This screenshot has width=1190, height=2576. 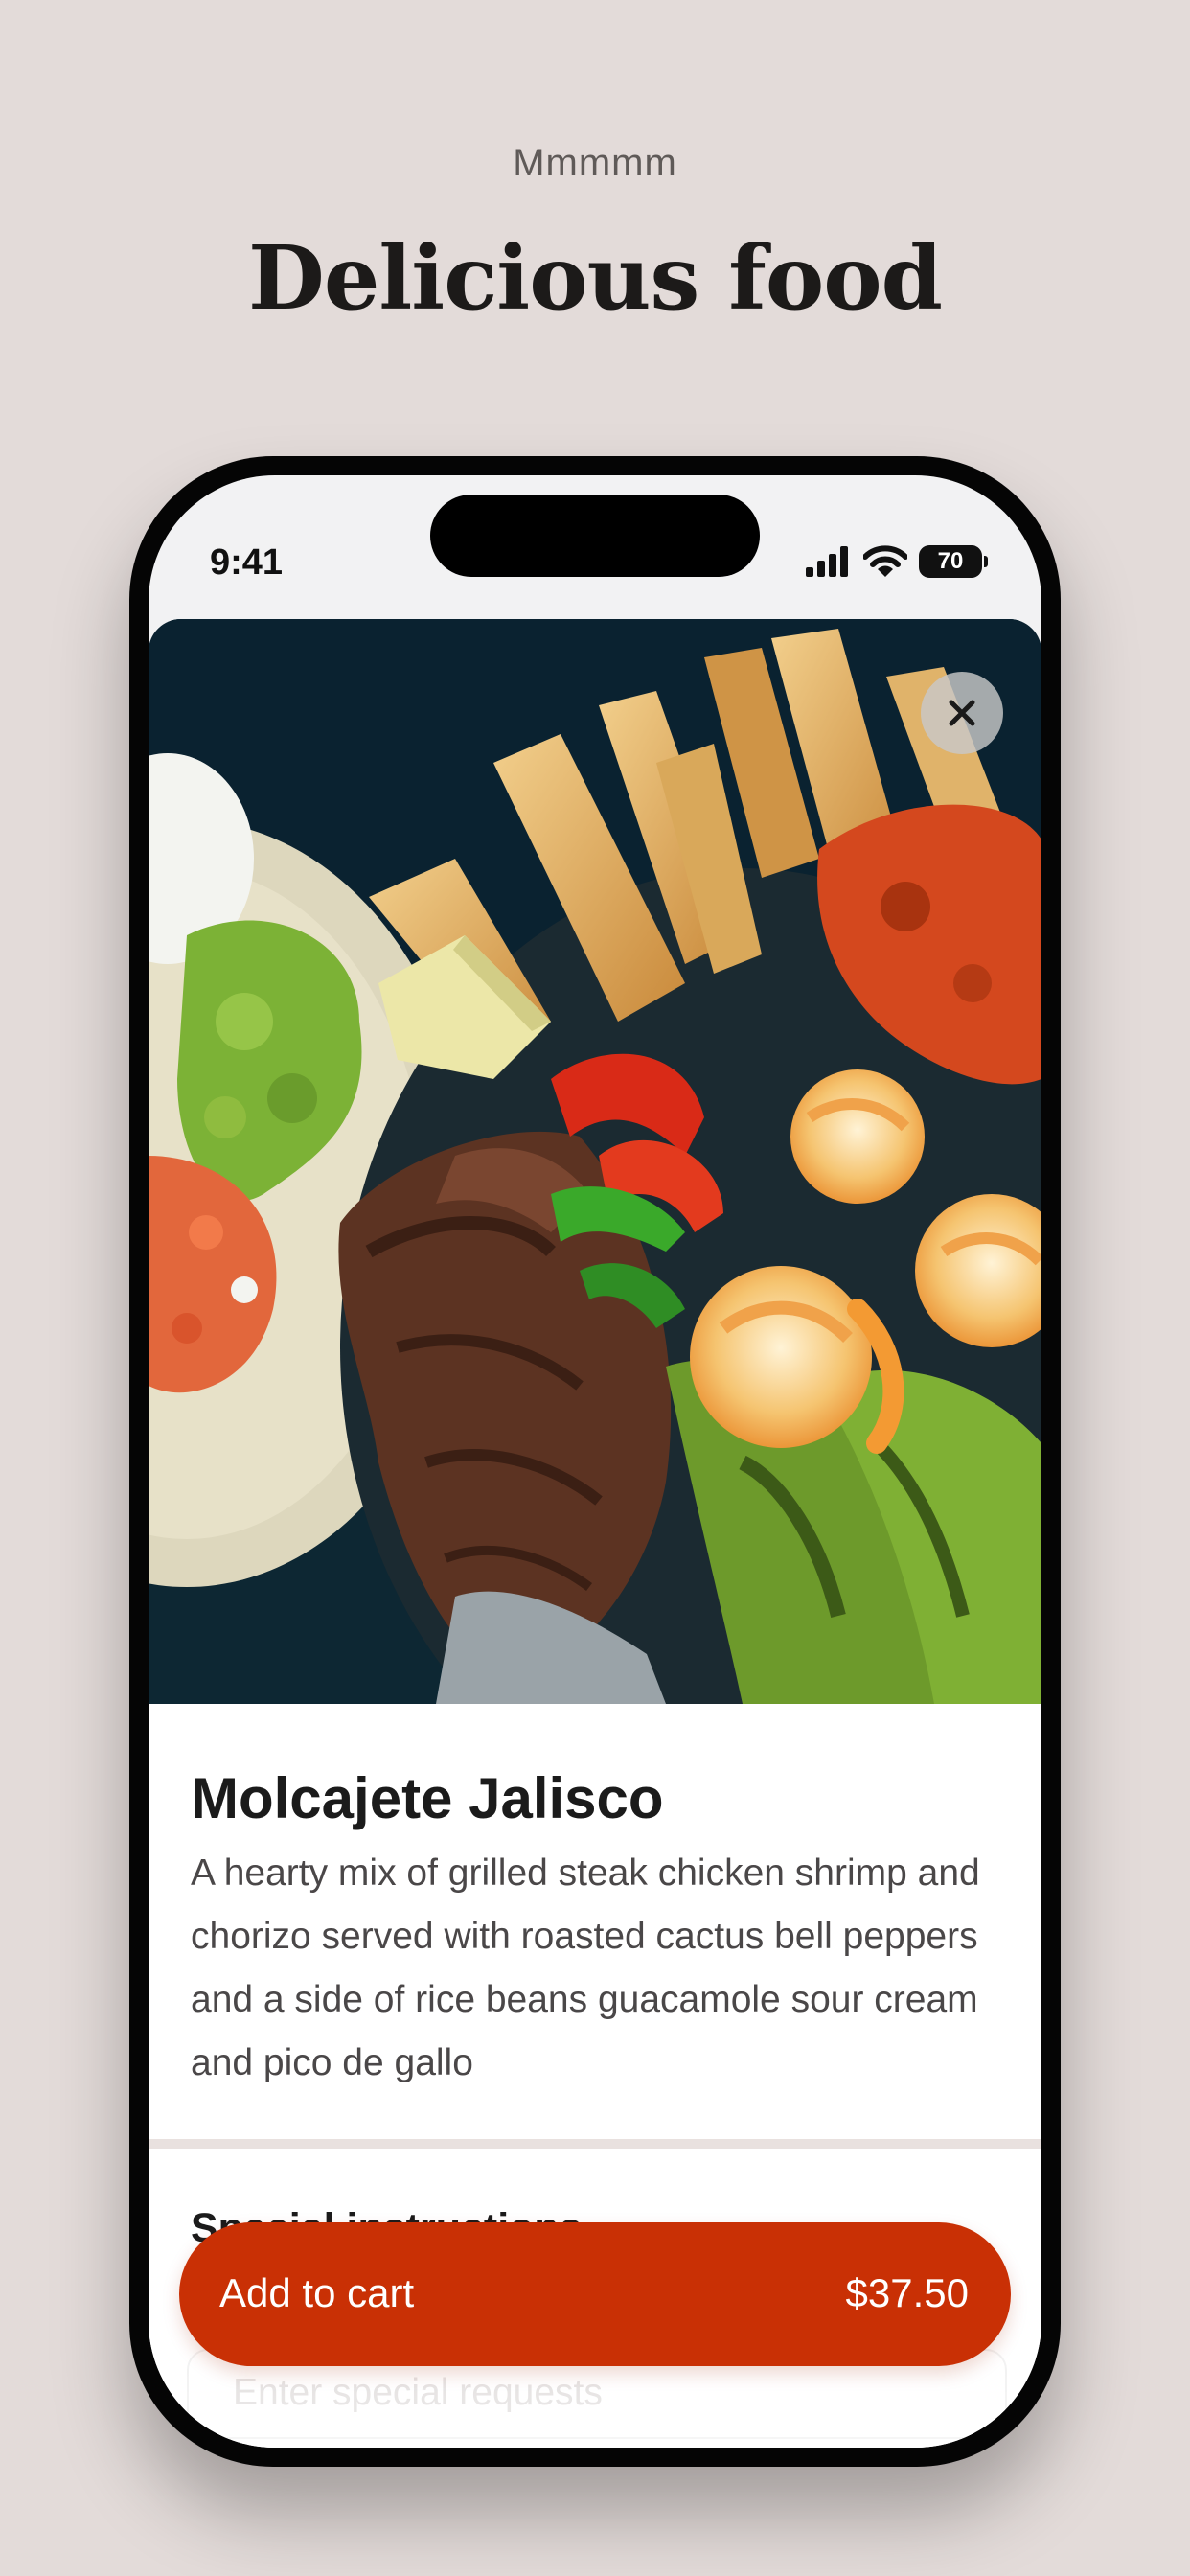 I want to click on add-to-cart-button: Add to cart $37.50, so click(x=595, y=2294).